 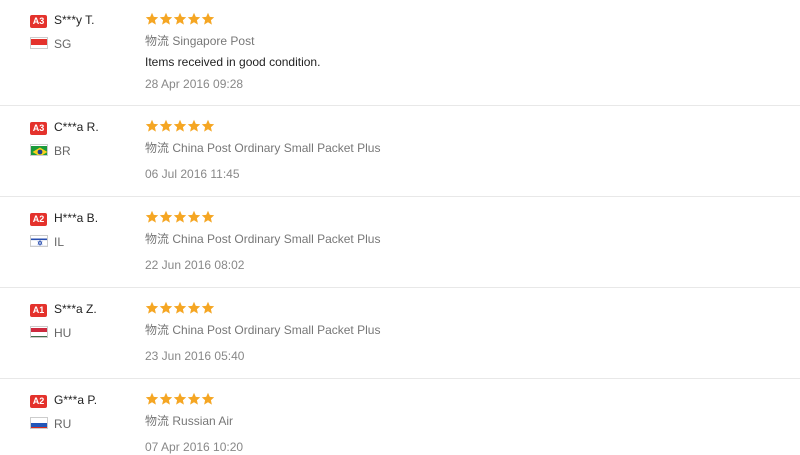 What do you see at coordinates (62, 151) in the screenshot?
I see `buyer-country: BR` at bounding box center [62, 151].